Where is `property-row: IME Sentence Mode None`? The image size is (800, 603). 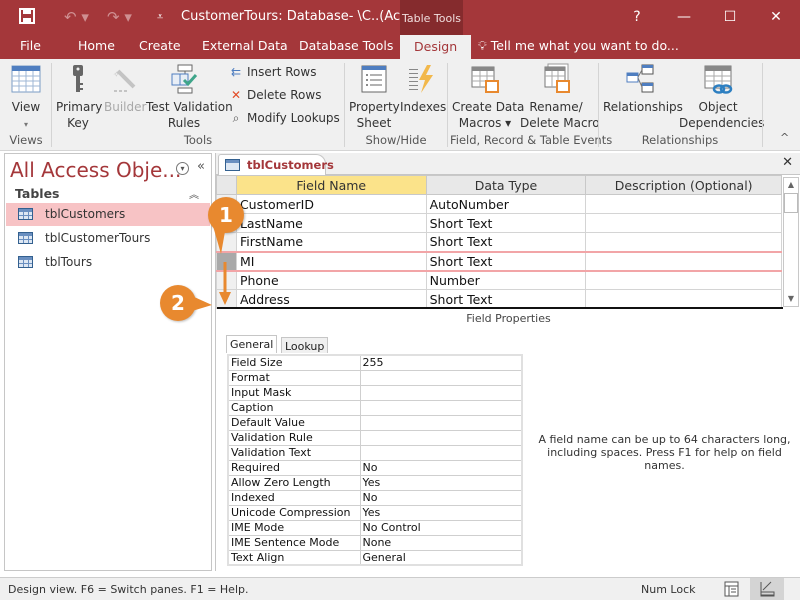 property-row: IME Sentence Mode None is located at coordinates (375, 542).